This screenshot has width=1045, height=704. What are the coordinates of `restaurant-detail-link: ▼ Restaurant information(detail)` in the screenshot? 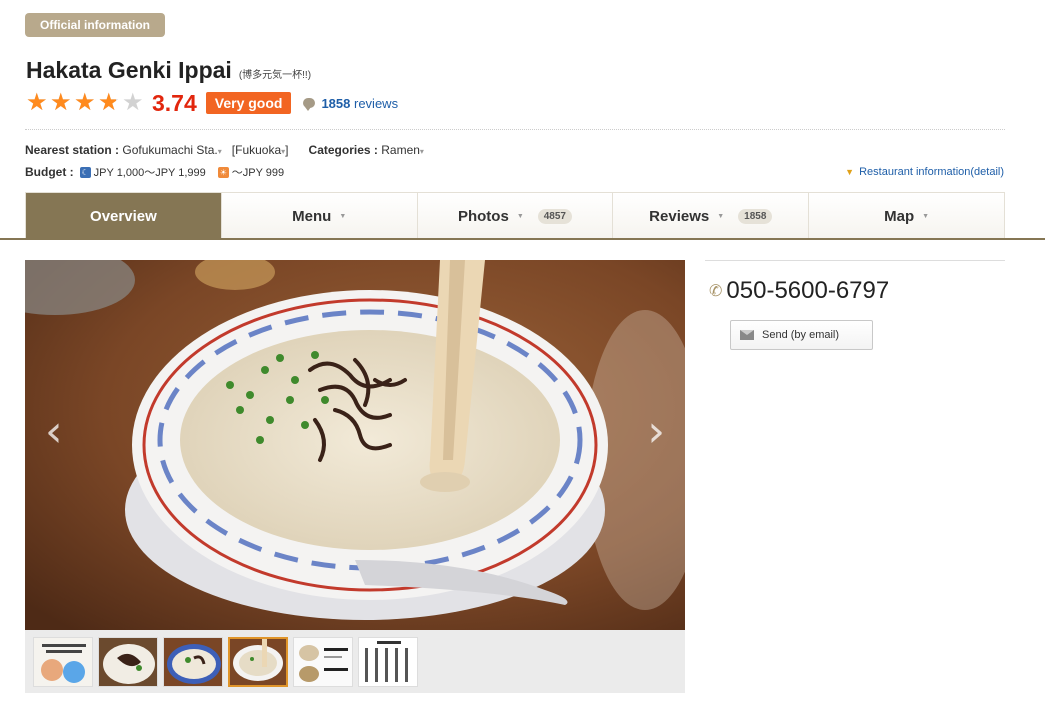 It's located at (924, 172).